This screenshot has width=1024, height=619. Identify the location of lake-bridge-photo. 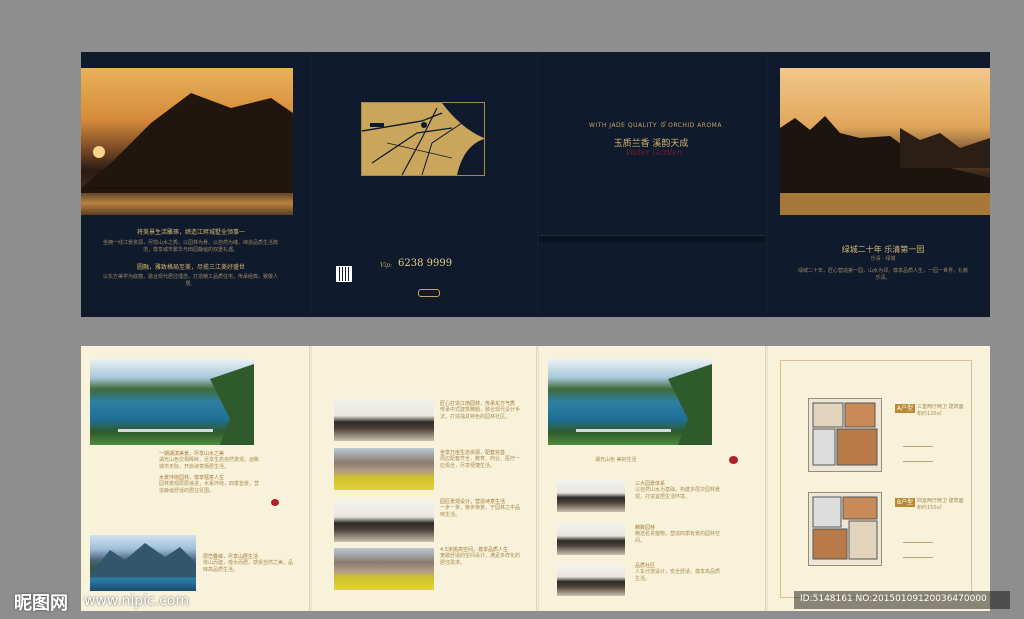
(172, 402).